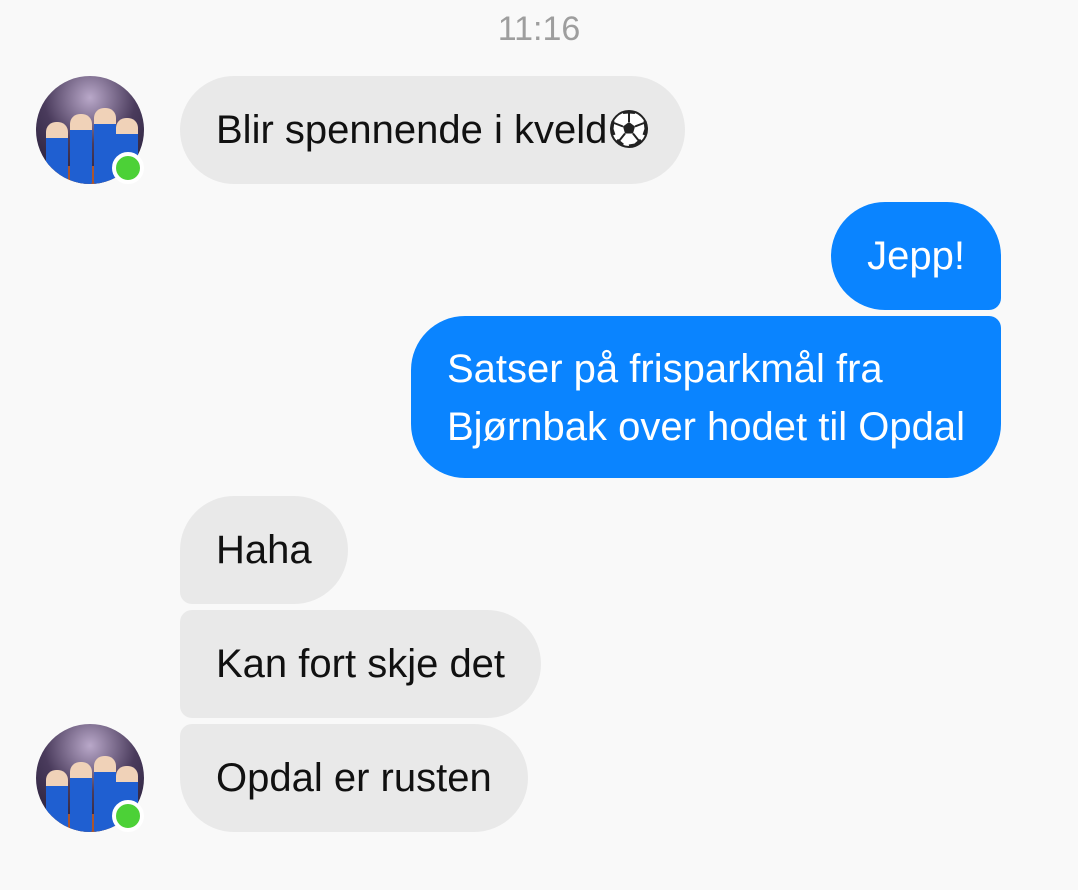 The width and height of the screenshot is (1078, 890). What do you see at coordinates (629, 127) in the screenshot?
I see `soccer-ball-icon` at bounding box center [629, 127].